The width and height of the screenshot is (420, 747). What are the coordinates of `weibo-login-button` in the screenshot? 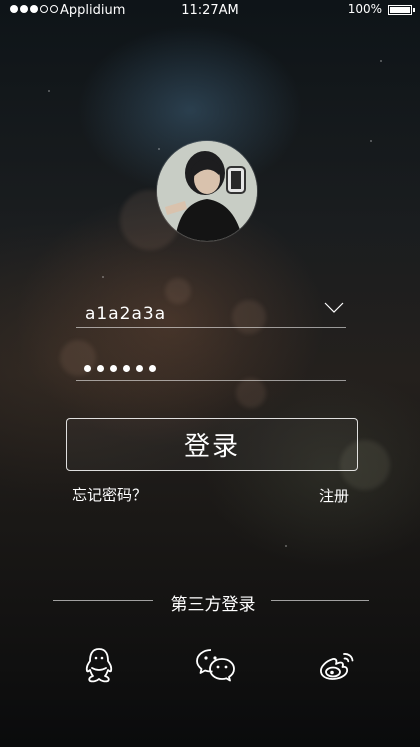 It's located at (337, 665).